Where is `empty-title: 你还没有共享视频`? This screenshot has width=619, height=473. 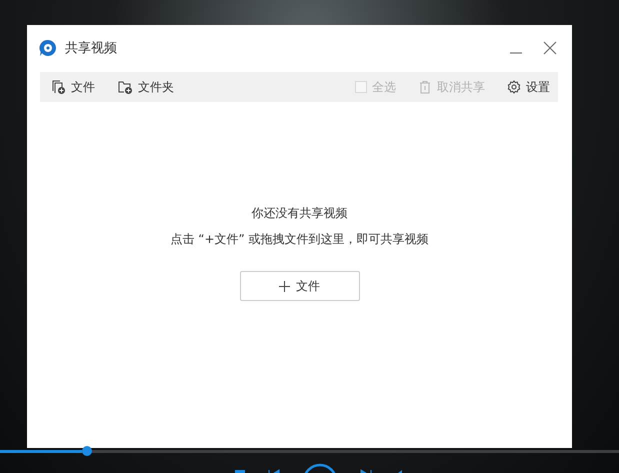 empty-title: 你还没有共享视频 is located at coordinates (300, 213).